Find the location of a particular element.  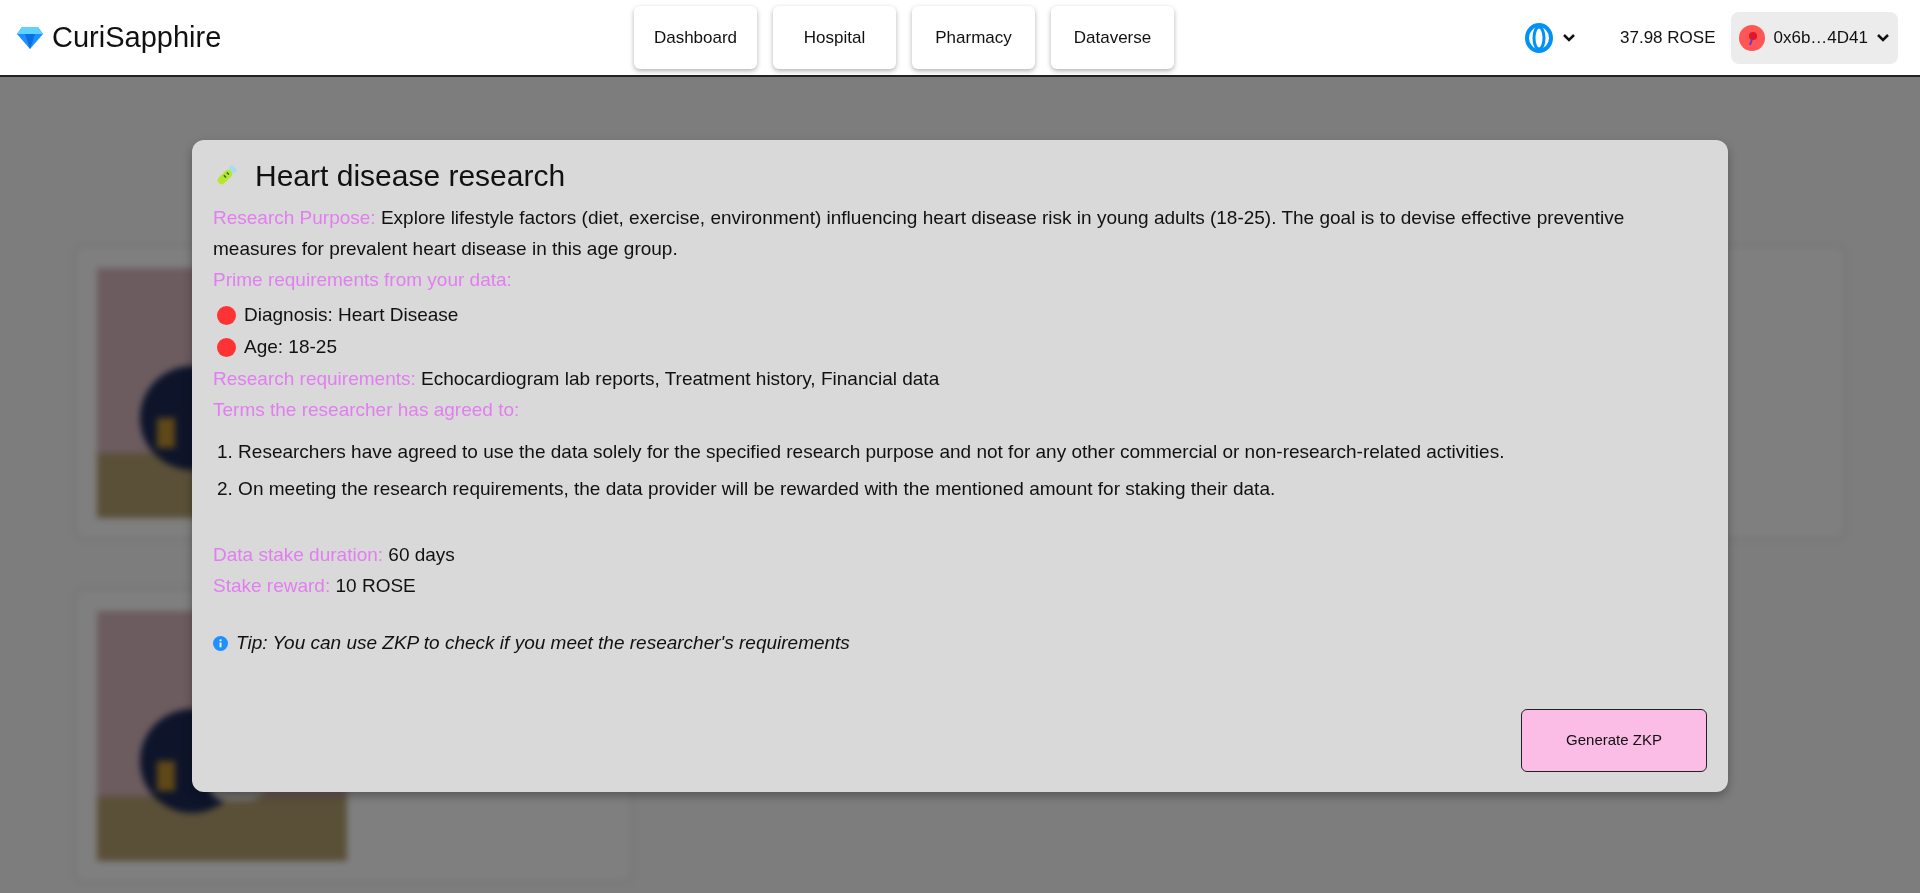

generate-zkp-button: Generate ZKP is located at coordinates (1614, 740).